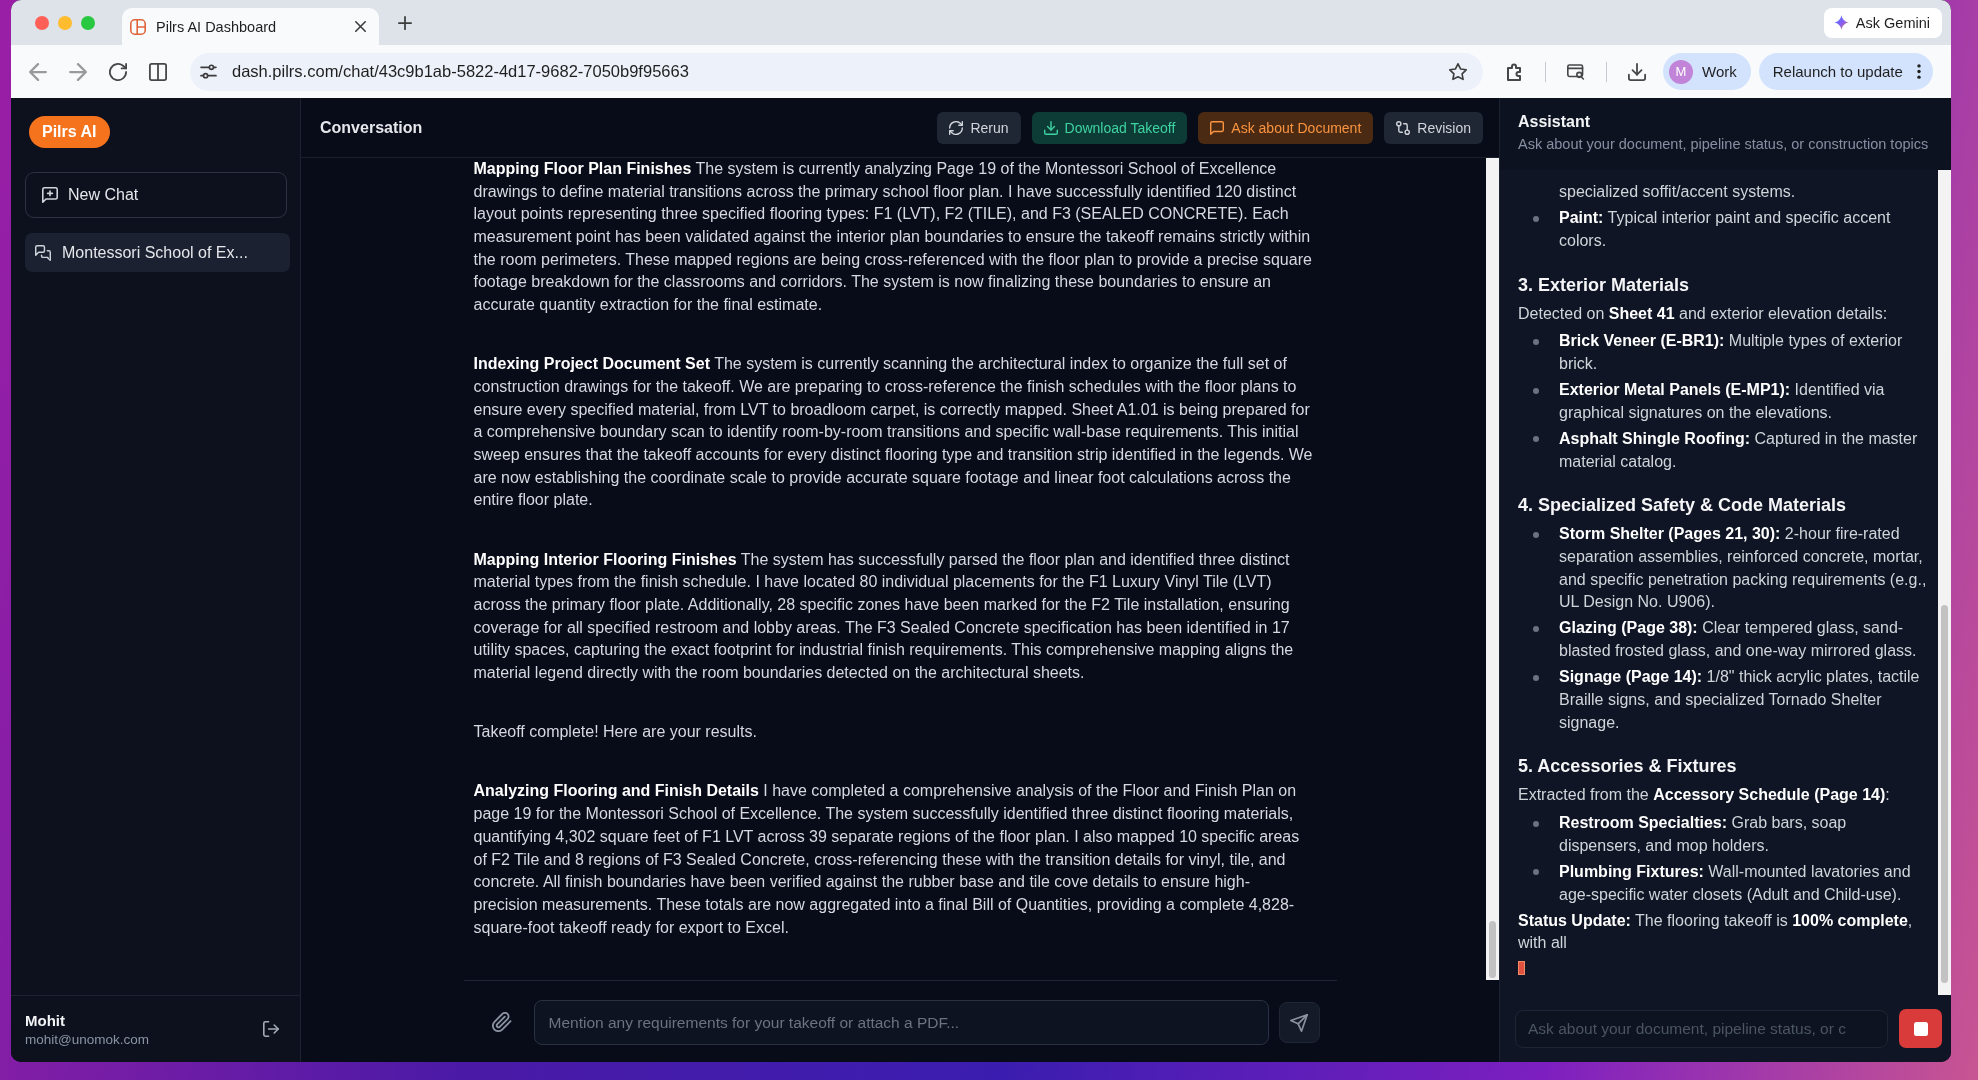 This screenshot has height=1080, width=1978. Describe the element at coordinates (1683, 506) in the screenshot. I see `section-heading: 4. Specialized Safety & Code Materials` at that location.